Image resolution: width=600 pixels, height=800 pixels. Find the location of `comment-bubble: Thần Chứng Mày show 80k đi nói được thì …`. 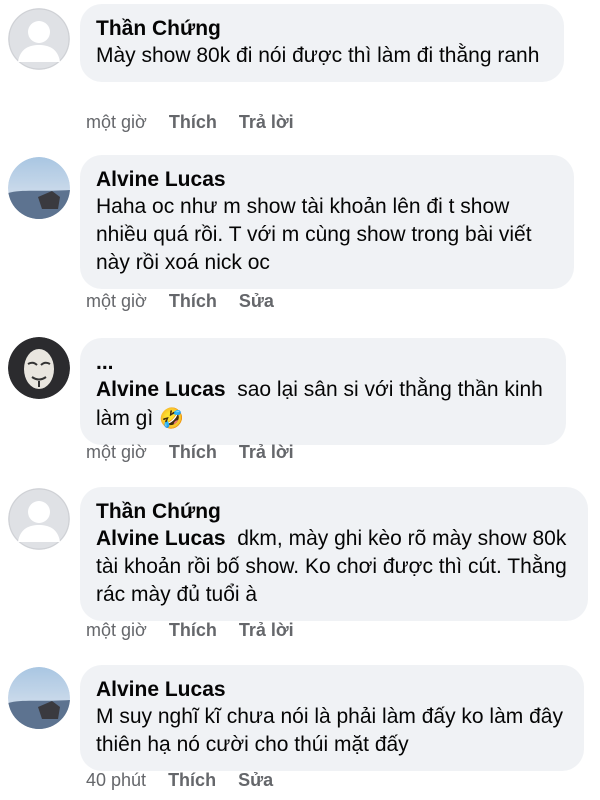

comment-bubble: Thần Chứng Mày show 80k đi nói được thì … is located at coordinates (322, 43).